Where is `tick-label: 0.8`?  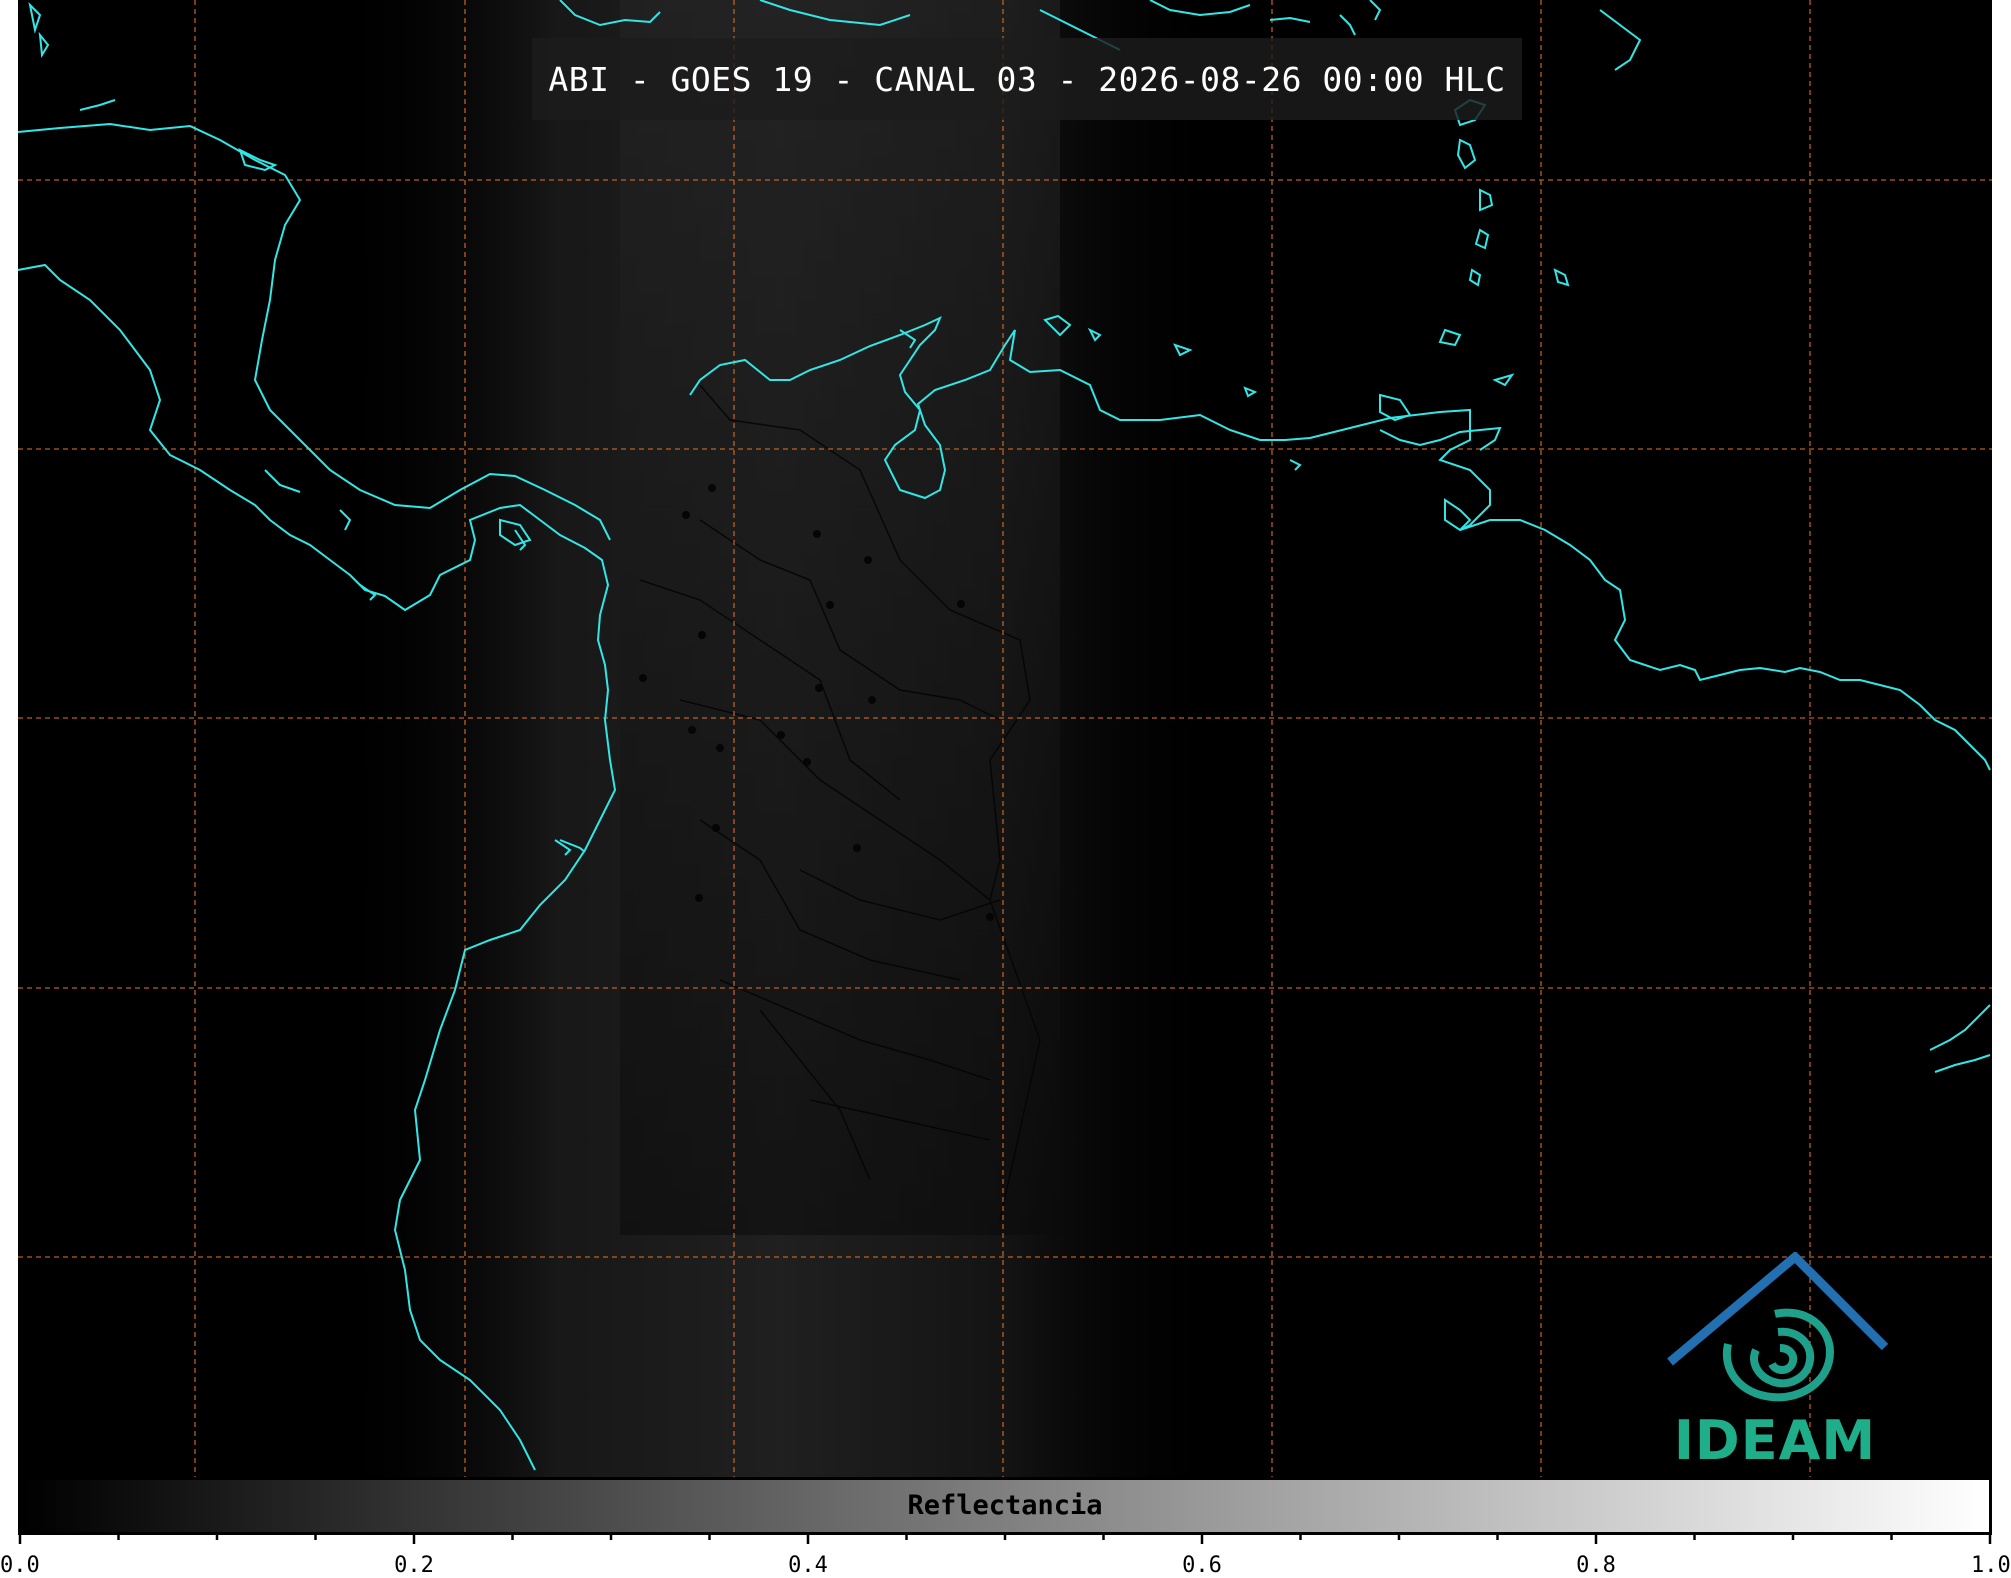 tick-label: 0.8 is located at coordinates (1596, 1565).